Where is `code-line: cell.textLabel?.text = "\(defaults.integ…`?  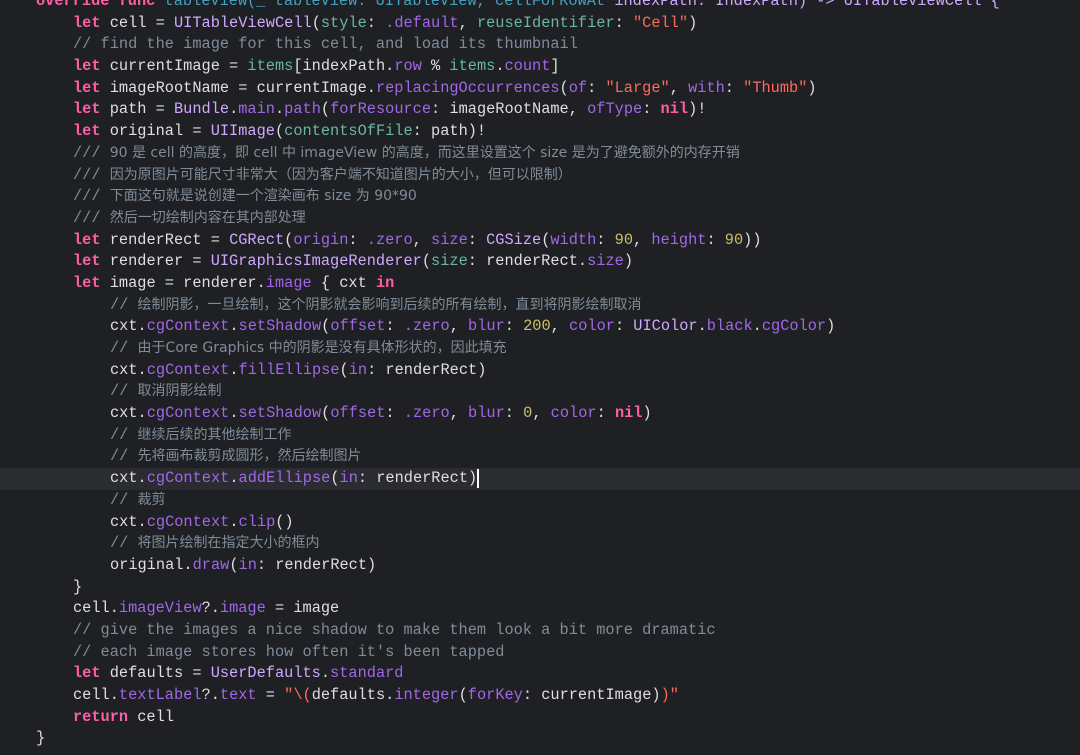
code-line: cell.textLabel?.text = "\(defaults.integ… is located at coordinates (540, 696).